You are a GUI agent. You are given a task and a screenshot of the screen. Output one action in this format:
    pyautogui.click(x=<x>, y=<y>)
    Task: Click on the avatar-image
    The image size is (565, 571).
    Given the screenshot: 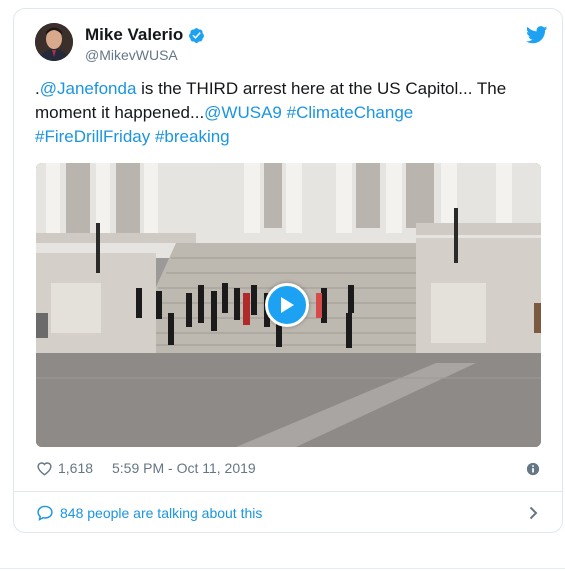 What is the action you would take?
    pyautogui.click(x=54, y=42)
    